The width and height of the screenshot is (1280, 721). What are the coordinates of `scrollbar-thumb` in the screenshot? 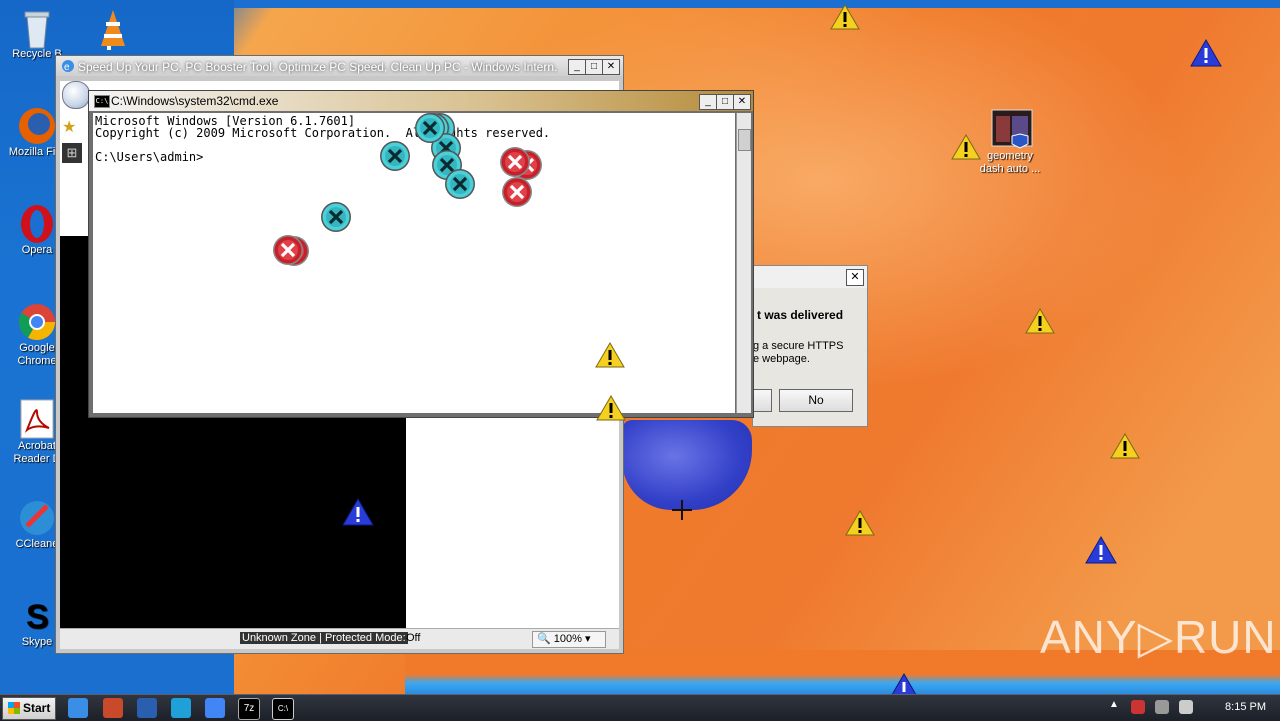 It's located at (744, 140).